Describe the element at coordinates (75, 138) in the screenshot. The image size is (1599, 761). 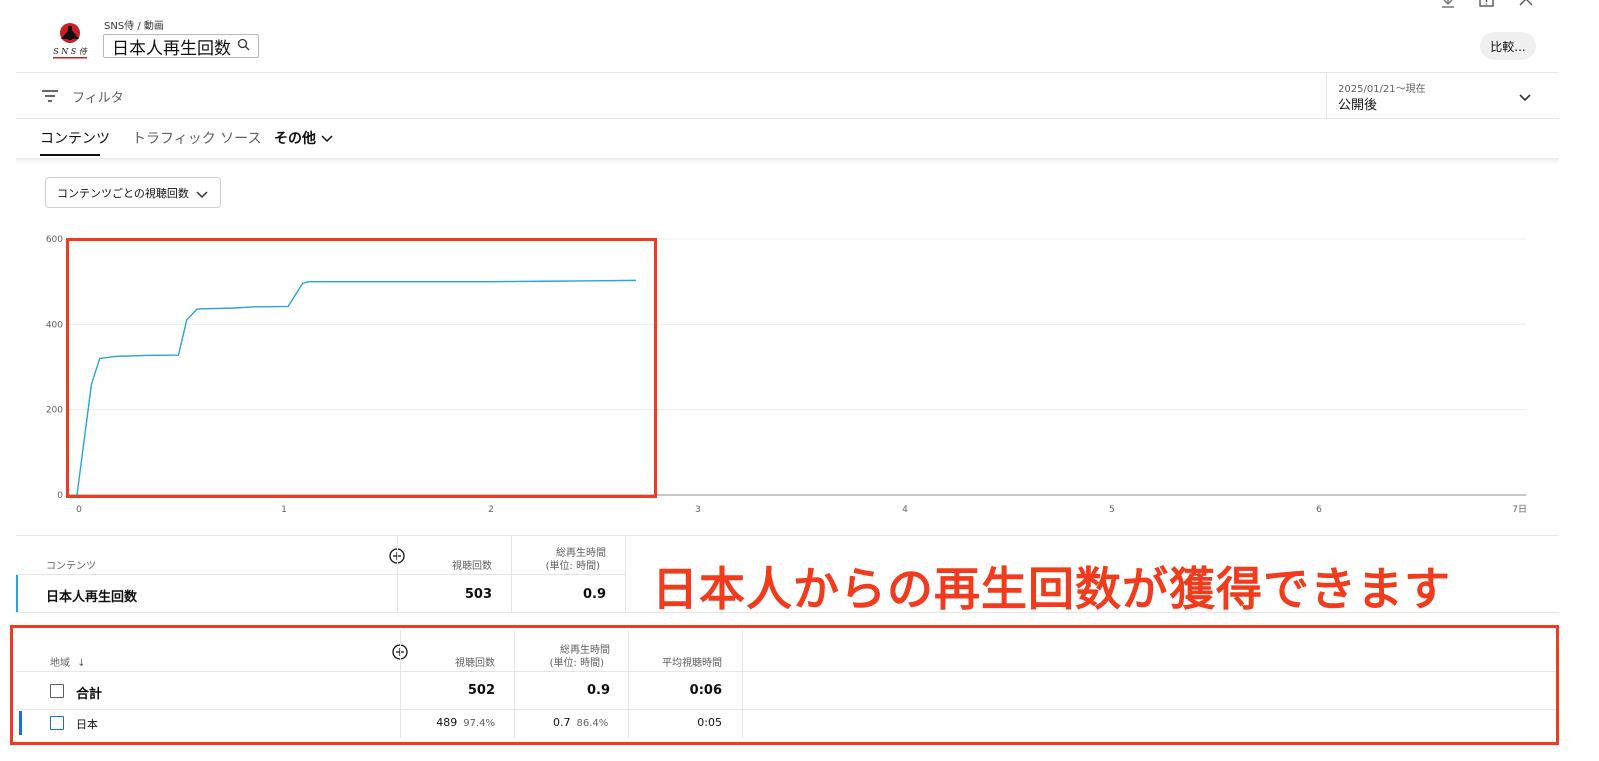
I see `tab-content: コンテンツ` at that location.